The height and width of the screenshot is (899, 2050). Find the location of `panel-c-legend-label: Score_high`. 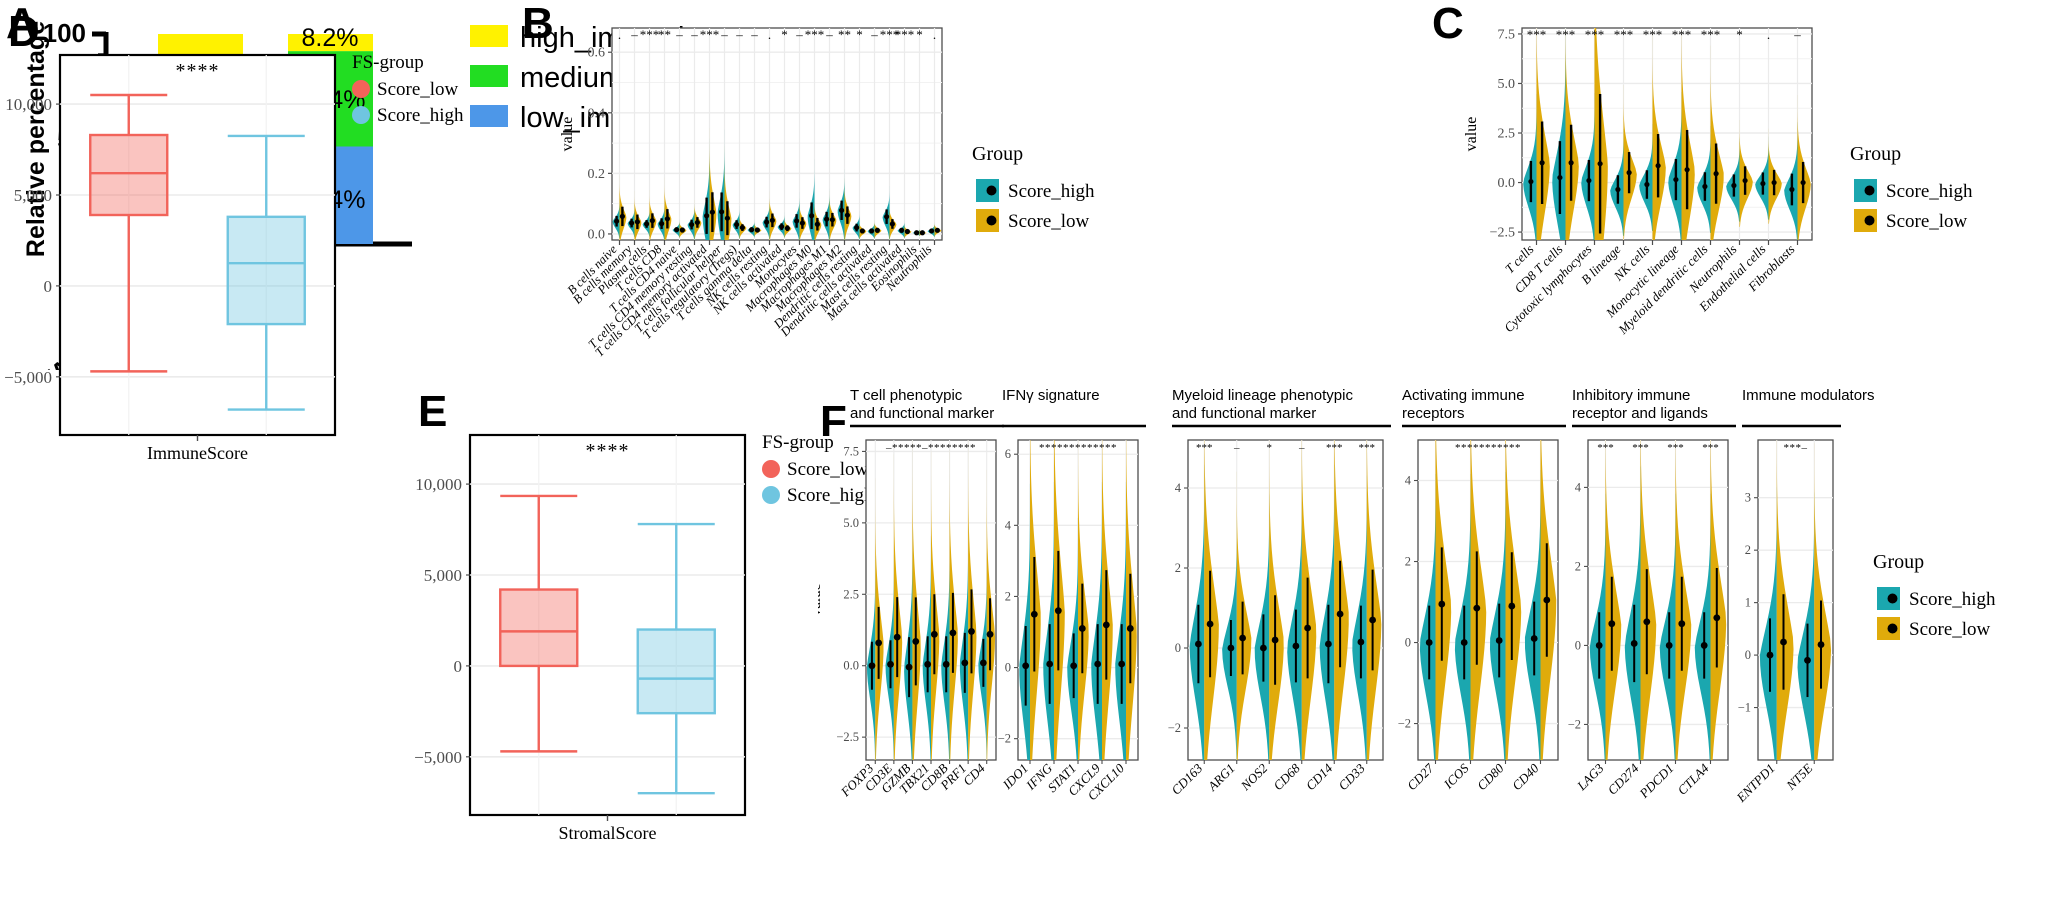

panel-c-legend-label: Score_high is located at coordinates (1929, 191).